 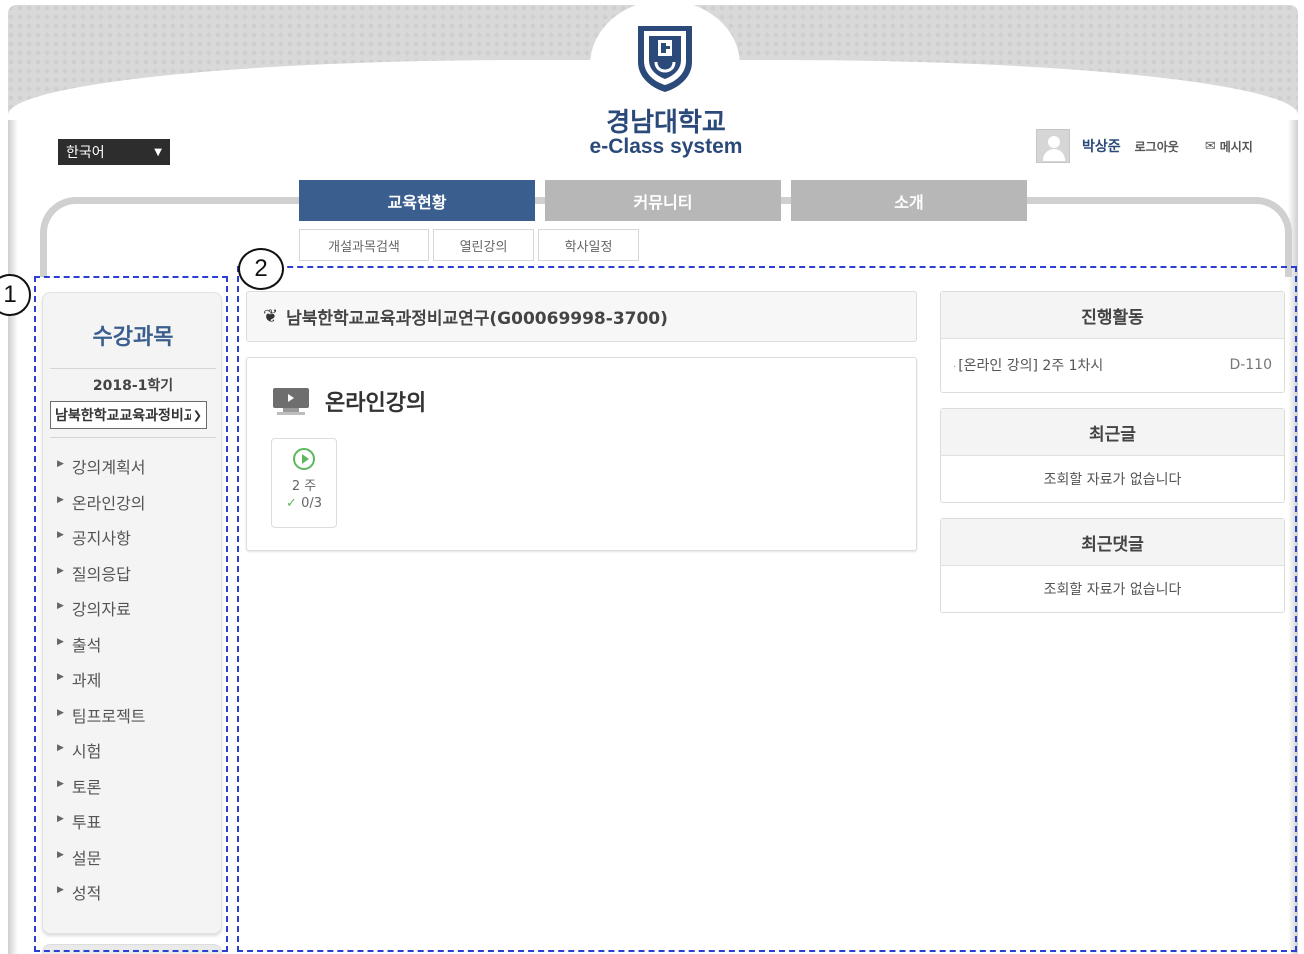 What do you see at coordinates (1210, 146) in the screenshot?
I see `message-icon: ✉` at bounding box center [1210, 146].